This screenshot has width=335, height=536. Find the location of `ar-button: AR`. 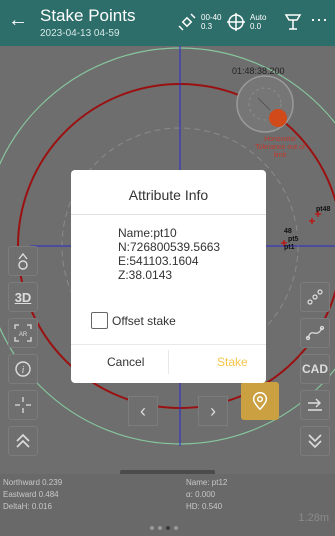

ar-button: AR is located at coordinates (23, 333).